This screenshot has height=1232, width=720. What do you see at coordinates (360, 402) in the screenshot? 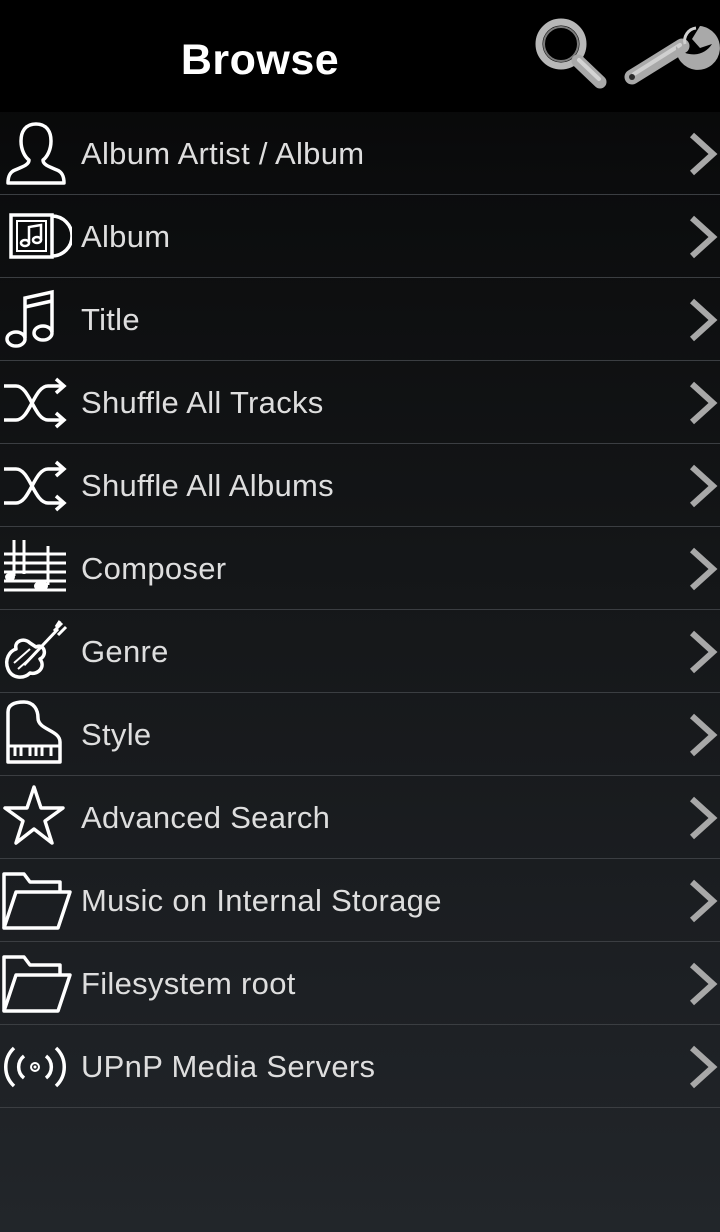
I see `list-item: Shuffle All Tracks` at bounding box center [360, 402].